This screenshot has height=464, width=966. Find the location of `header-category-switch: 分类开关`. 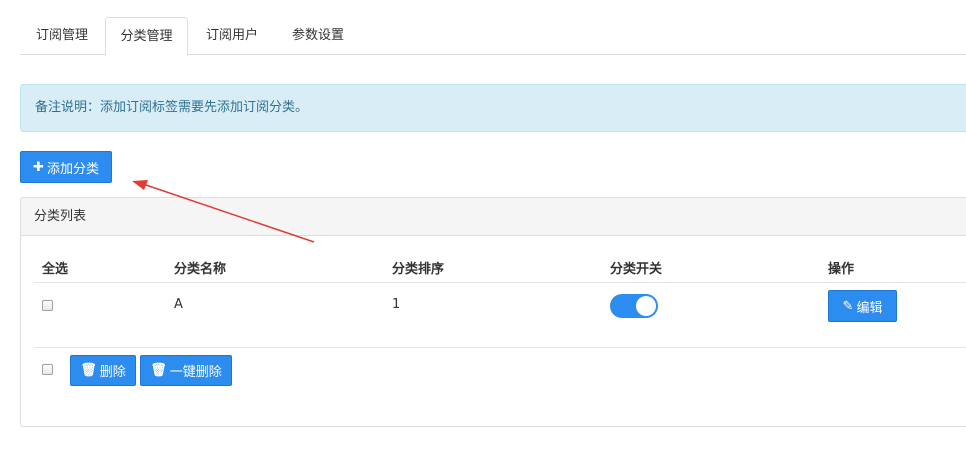

header-category-switch: 分类开关 is located at coordinates (636, 269).